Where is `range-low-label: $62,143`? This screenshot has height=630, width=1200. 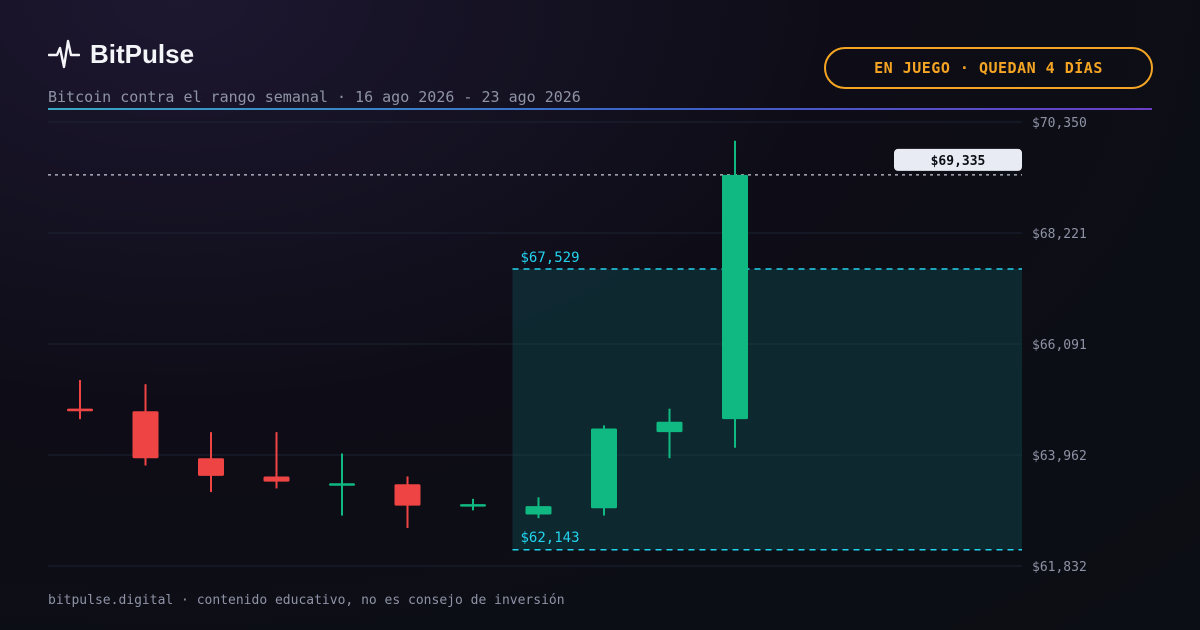 range-low-label: $62,143 is located at coordinates (550, 538).